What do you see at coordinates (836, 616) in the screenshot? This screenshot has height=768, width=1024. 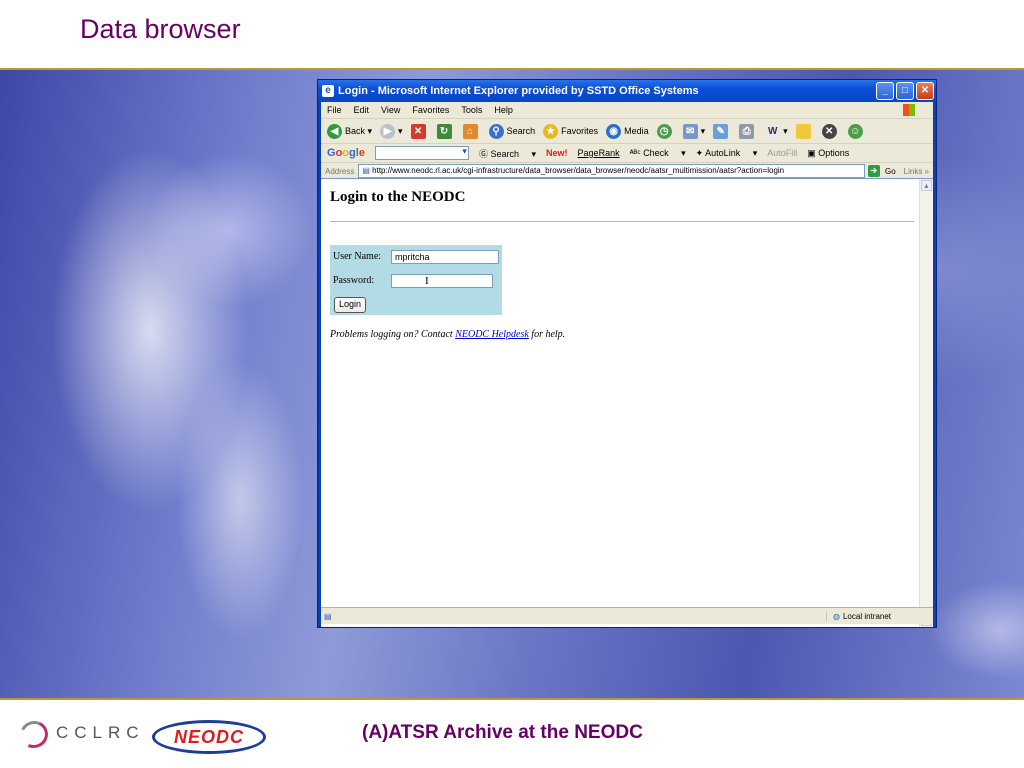 I see `intranet-icon: ◍` at bounding box center [836, 616].